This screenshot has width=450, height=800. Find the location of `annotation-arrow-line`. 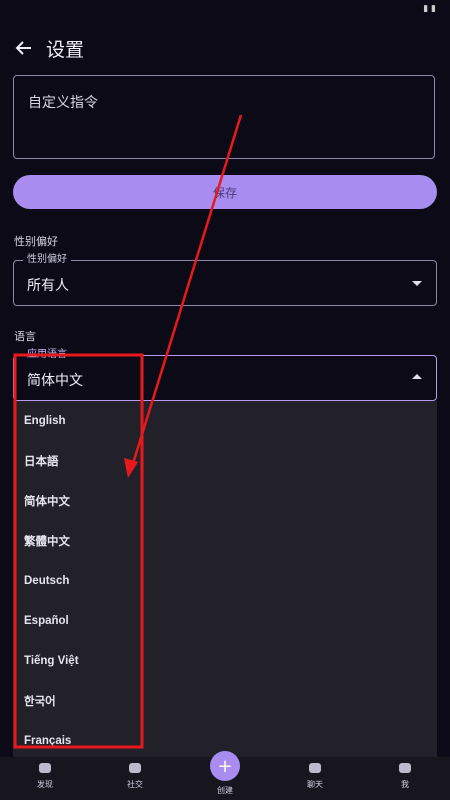

annotation-arrow-line is located at coordinates (186, 292).